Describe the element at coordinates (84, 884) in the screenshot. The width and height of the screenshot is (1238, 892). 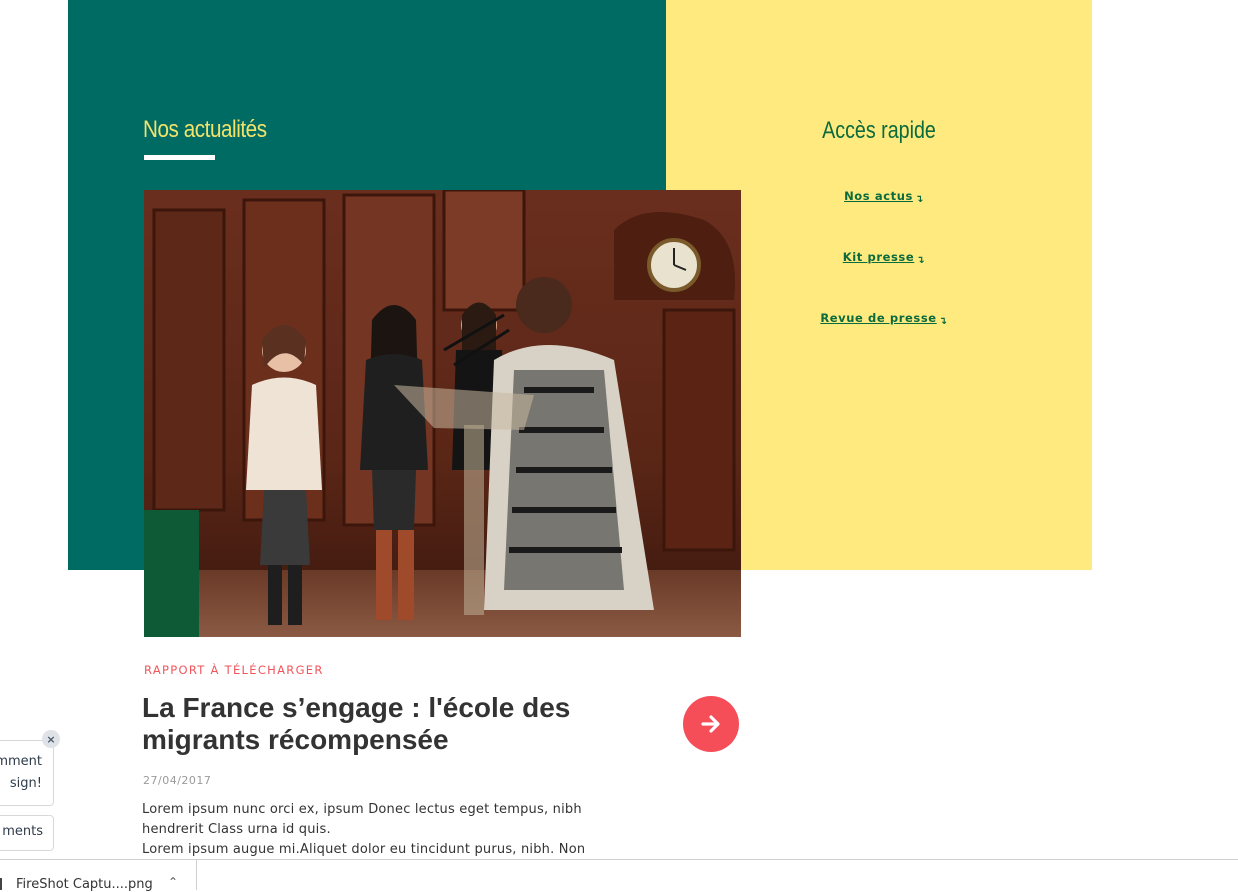
I see `download-file-name: FireShot Captu....png` at that location.